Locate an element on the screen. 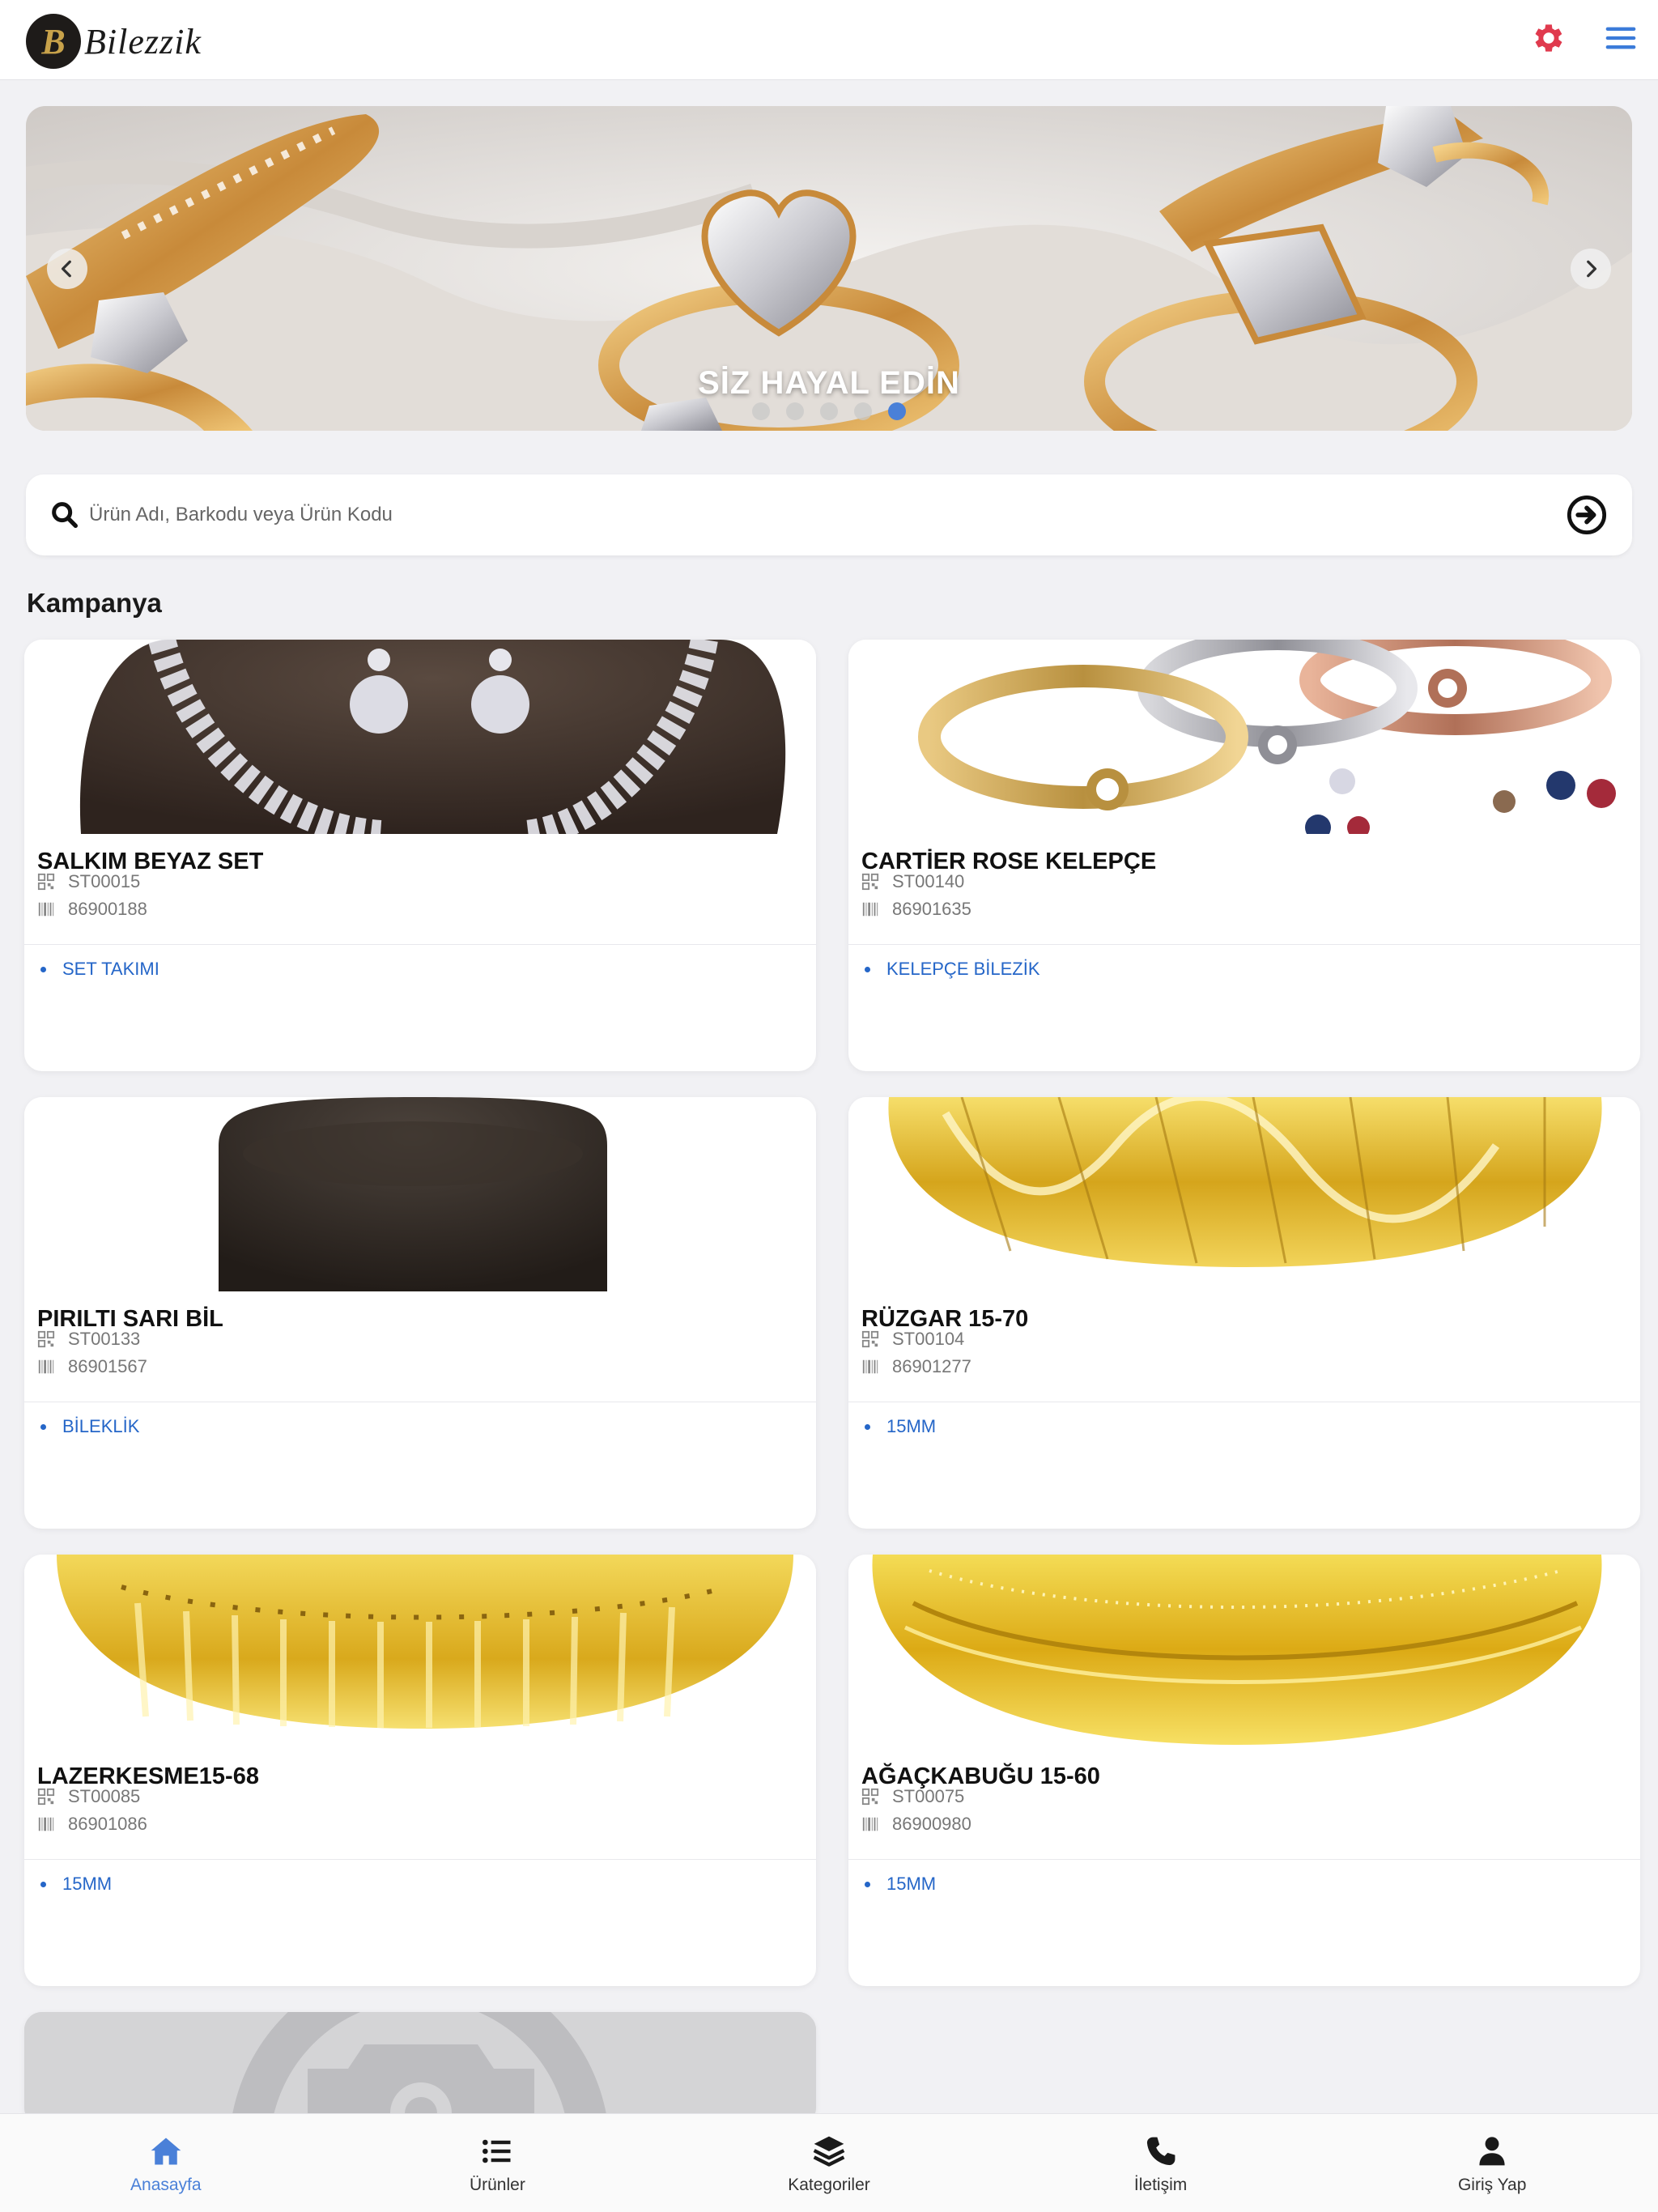  layers-icon is located at coordinates (829, 2151).